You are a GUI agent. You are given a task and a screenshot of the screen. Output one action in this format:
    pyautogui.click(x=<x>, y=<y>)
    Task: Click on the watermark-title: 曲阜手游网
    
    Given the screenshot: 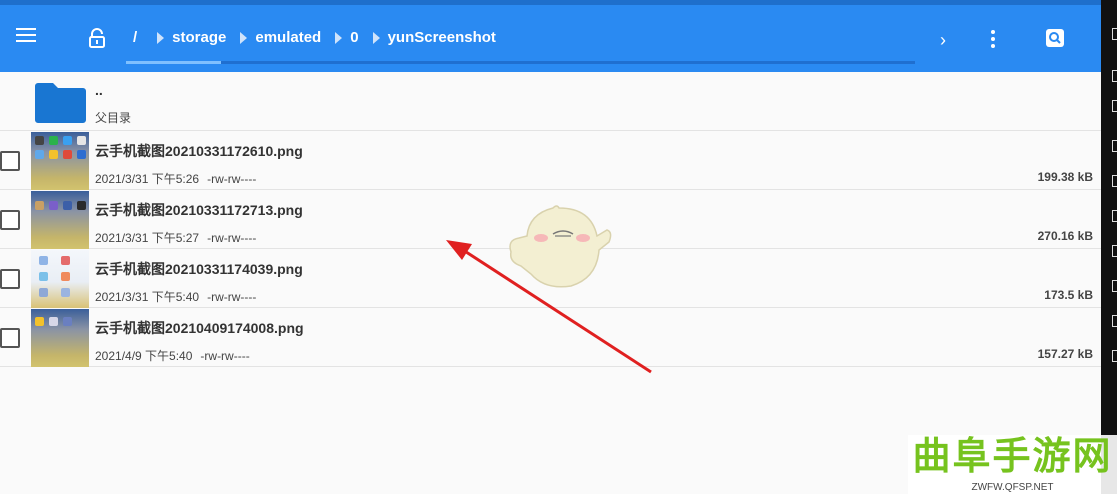 What is the action you would take?
    pyautogui.click(x=1012, y=457)
    